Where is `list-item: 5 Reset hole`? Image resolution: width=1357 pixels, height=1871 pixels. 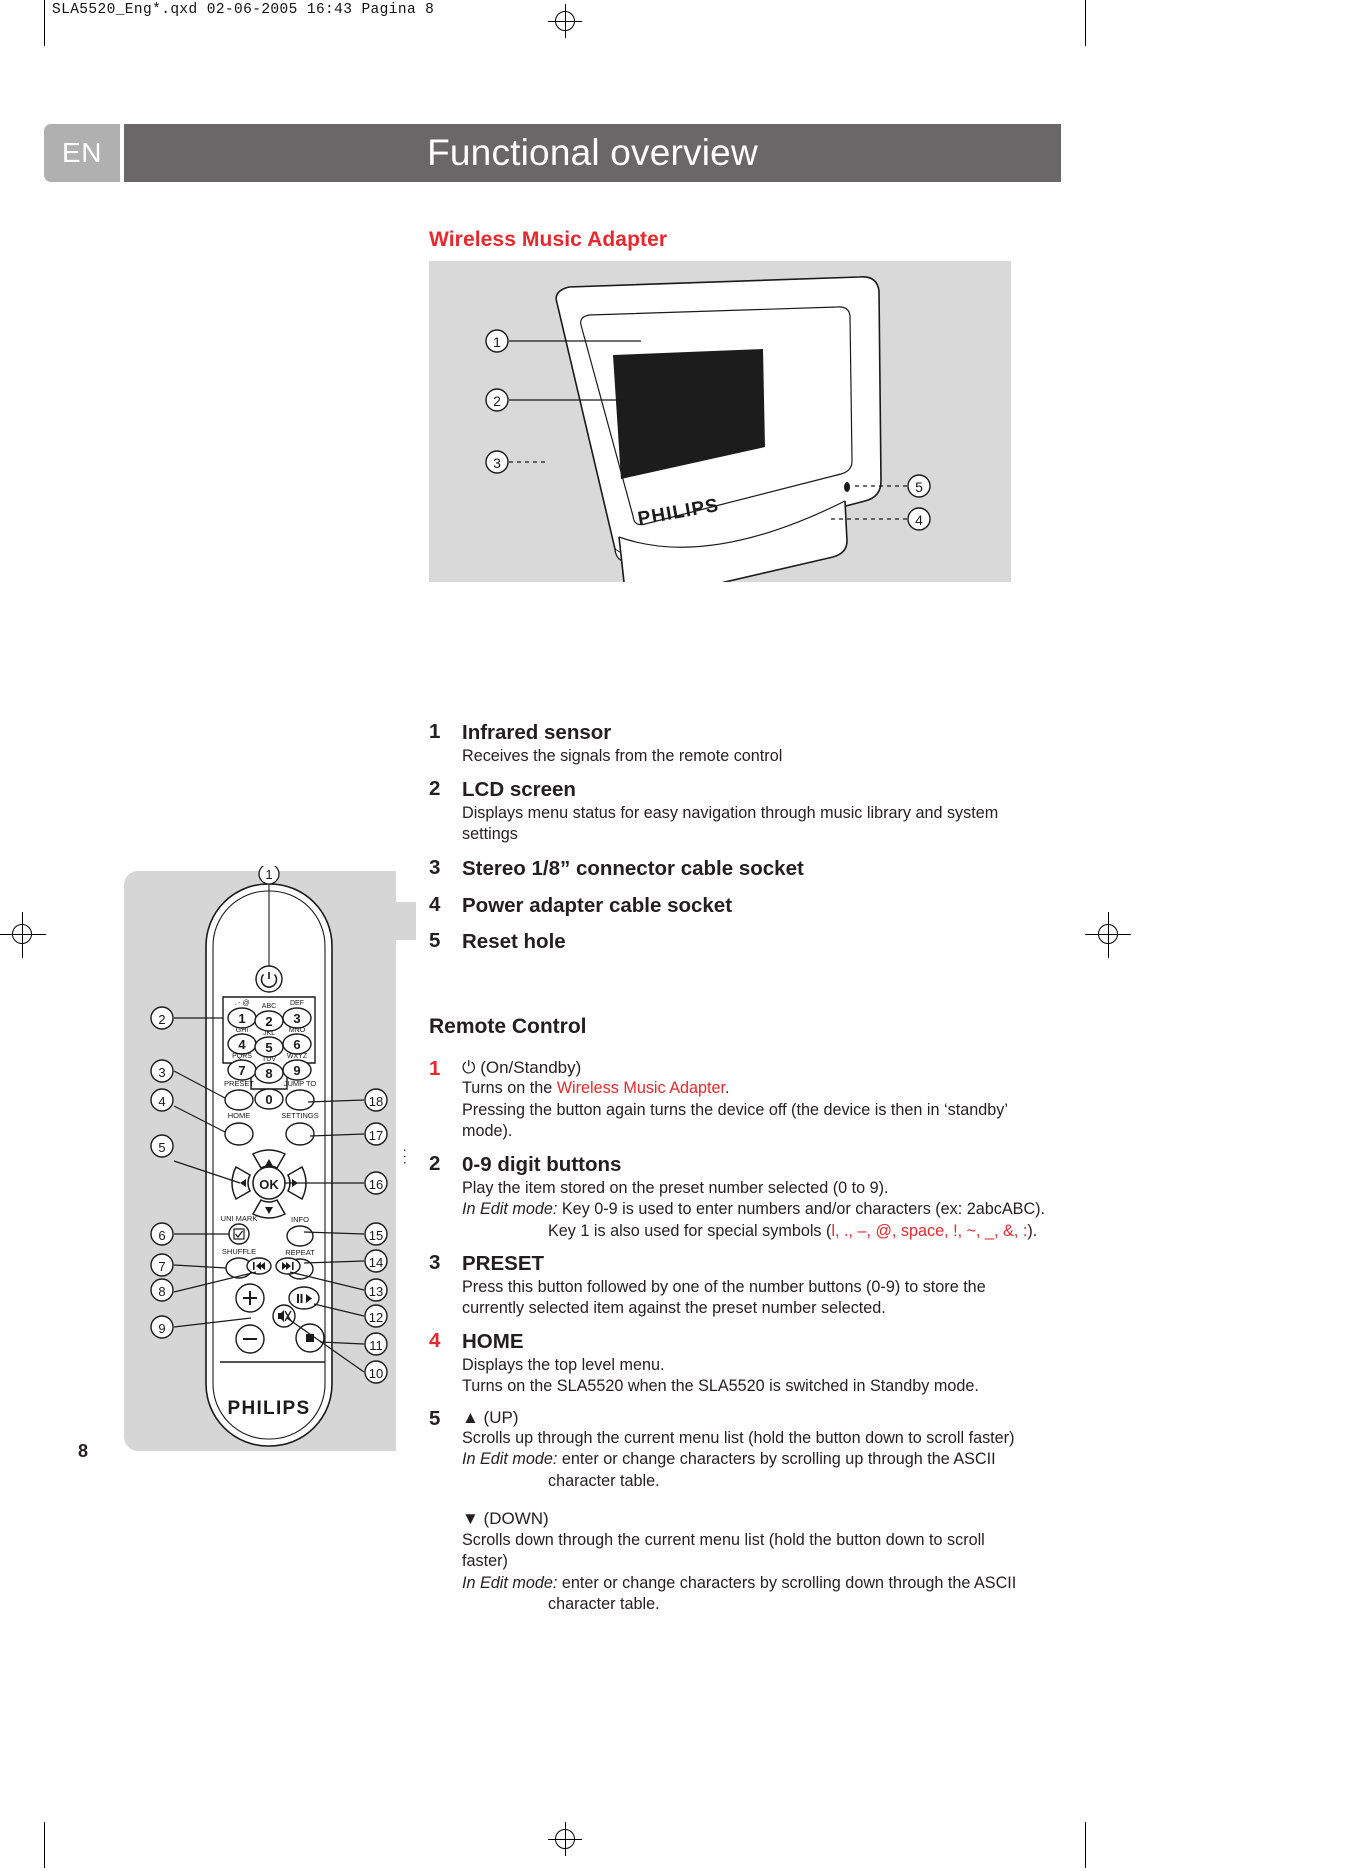 list-item: 5 Reset hole is located at coordinates (729, 942).